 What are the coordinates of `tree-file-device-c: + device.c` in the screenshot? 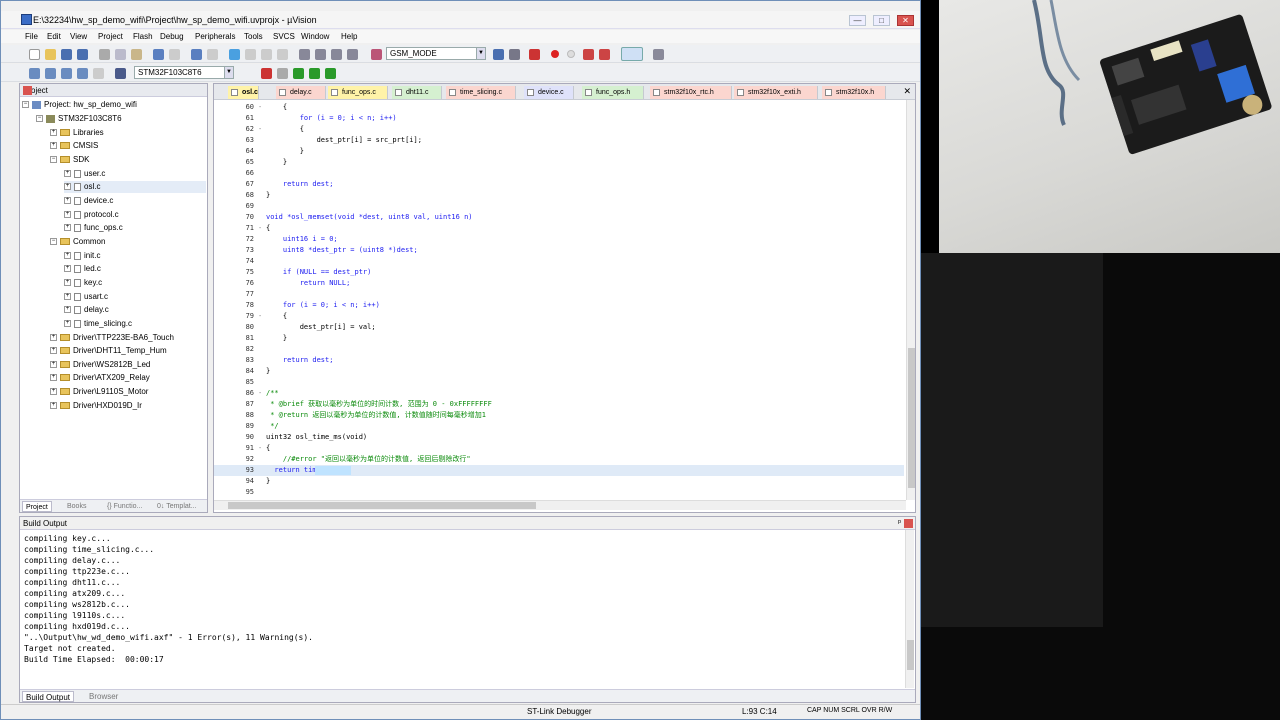 It's located at (88, 201).